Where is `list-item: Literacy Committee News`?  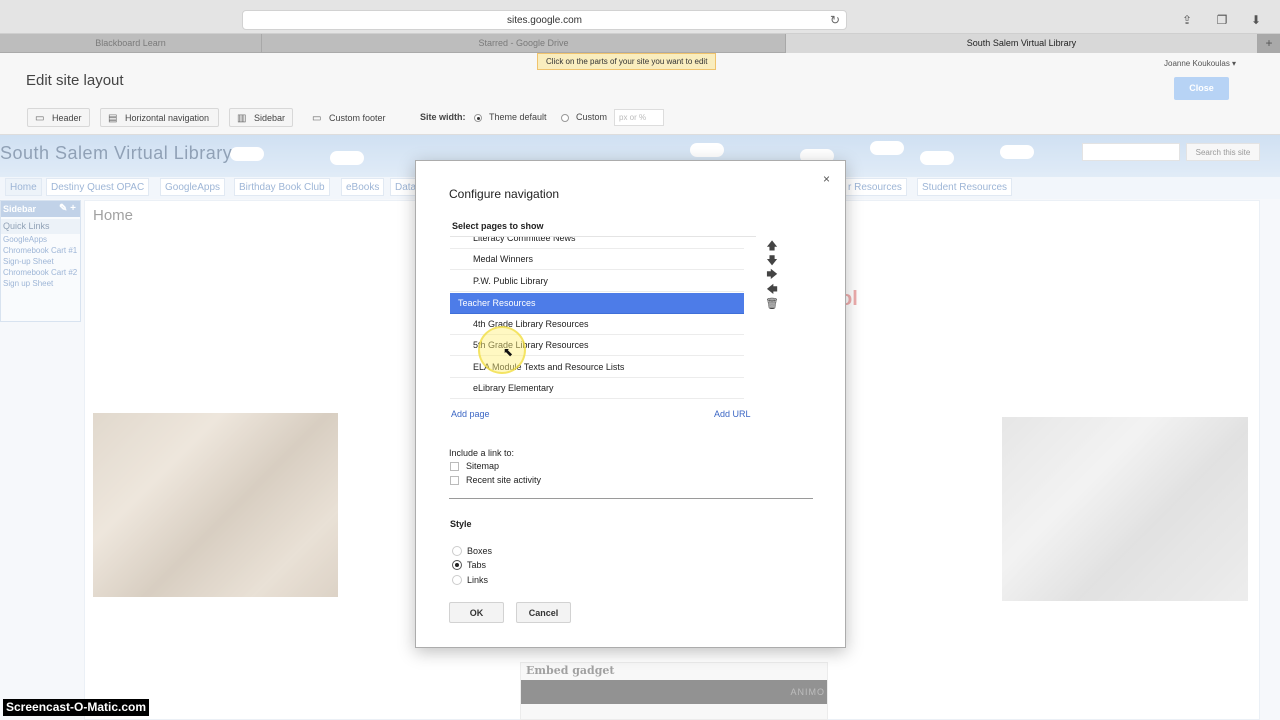 list-item: Literacy Committee News is located at coordinates (597, 243).